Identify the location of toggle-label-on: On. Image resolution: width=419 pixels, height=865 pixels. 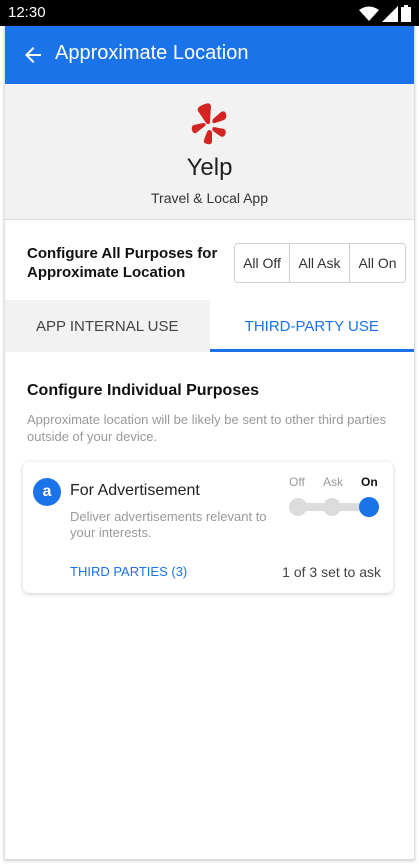
(369, 482).